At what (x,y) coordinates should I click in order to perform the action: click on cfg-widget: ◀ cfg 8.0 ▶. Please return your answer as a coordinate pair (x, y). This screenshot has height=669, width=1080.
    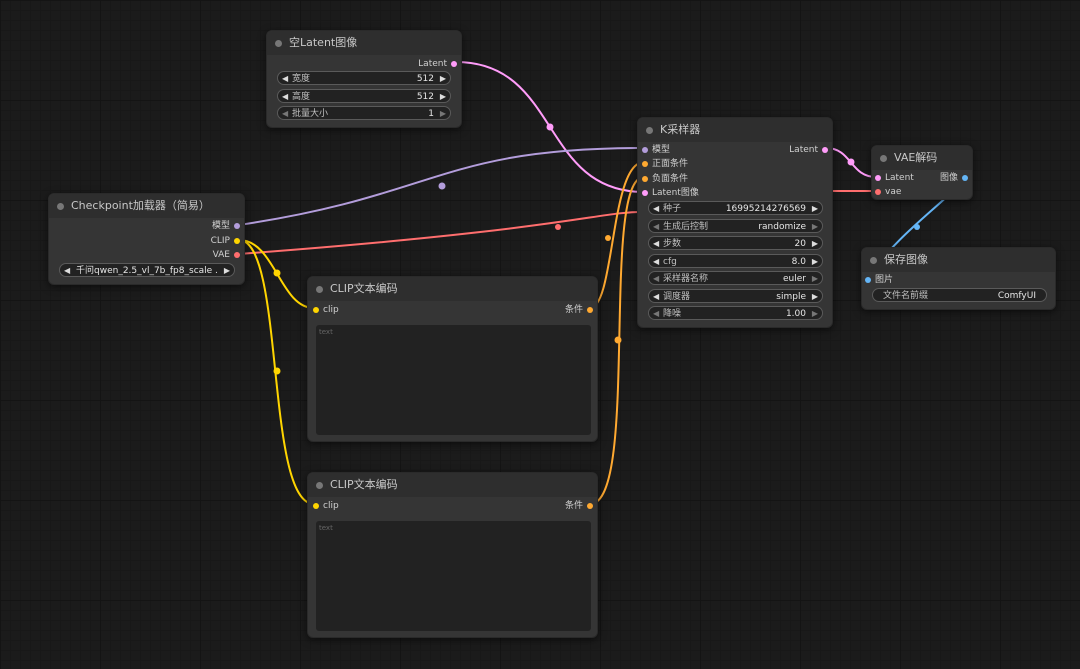
    Looking at the image, I should click on (735, 261).